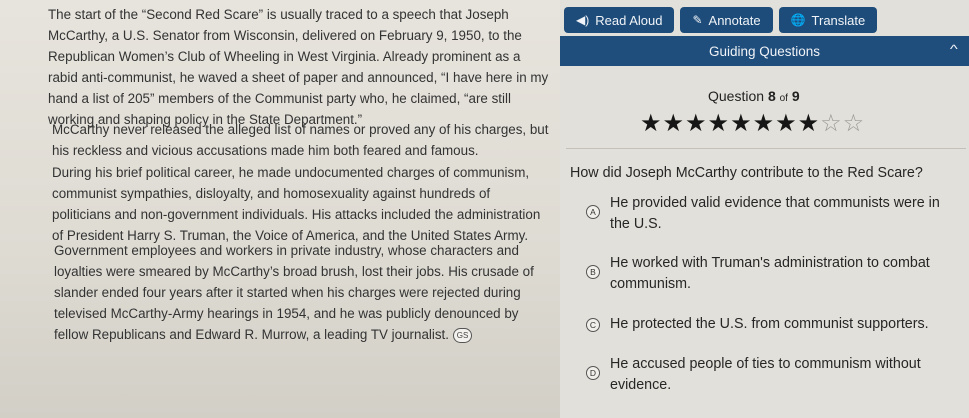  Describe the element at coordinates (771, 96) in the screenshot. I see `question-current: 8` at that location.